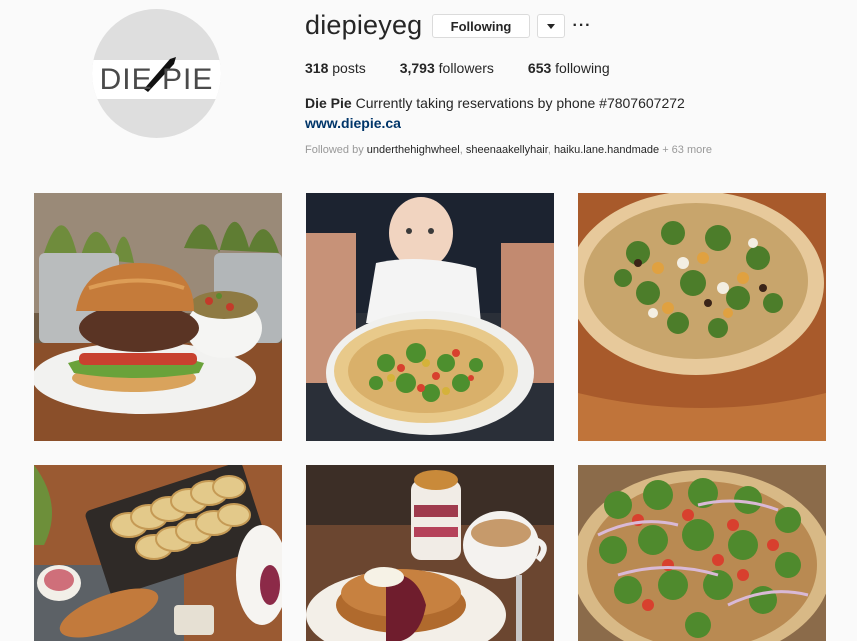 This screenshot has height=641, width=857. I want to click on following-count: 653, so click(539, 68).